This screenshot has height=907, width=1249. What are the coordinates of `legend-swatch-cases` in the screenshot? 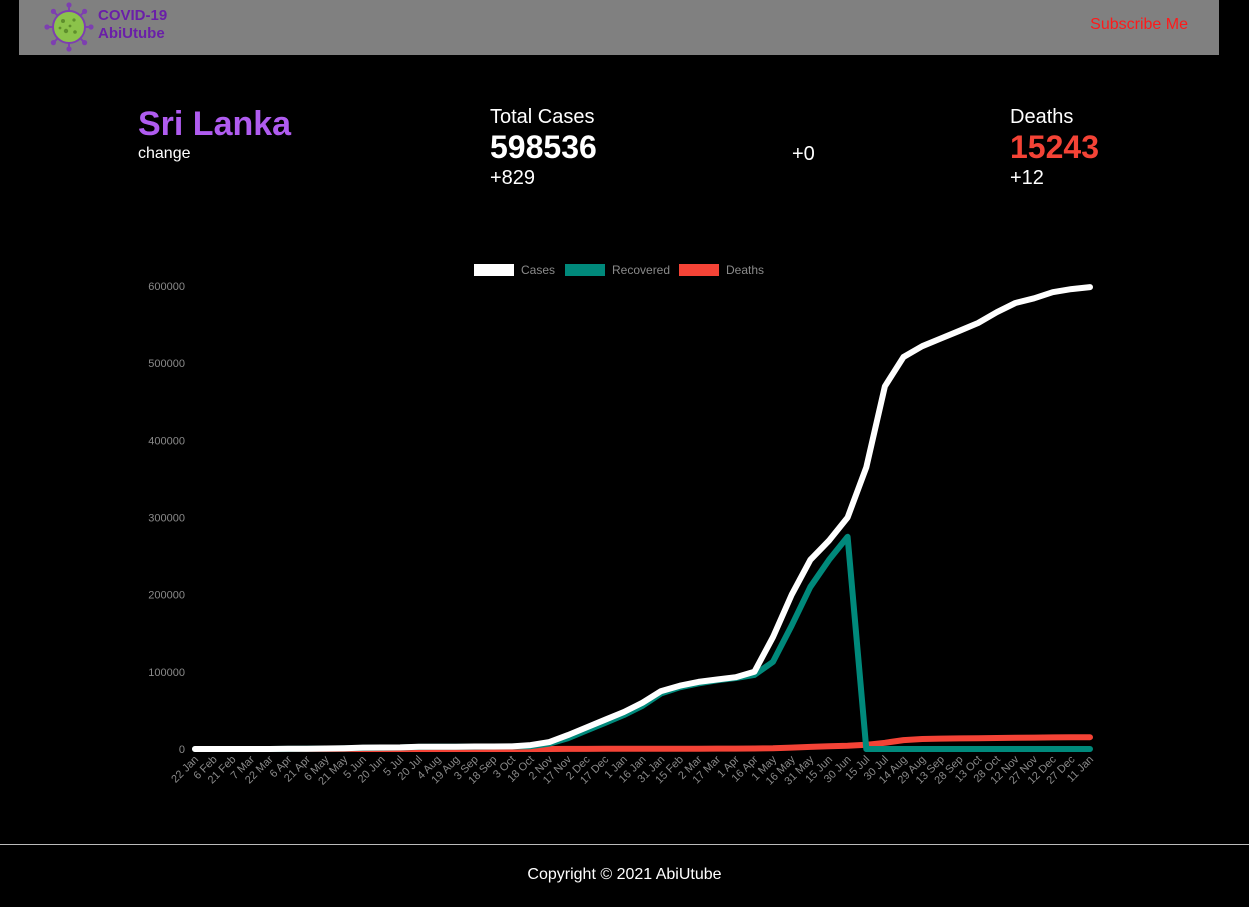 It's located at (494, 270).